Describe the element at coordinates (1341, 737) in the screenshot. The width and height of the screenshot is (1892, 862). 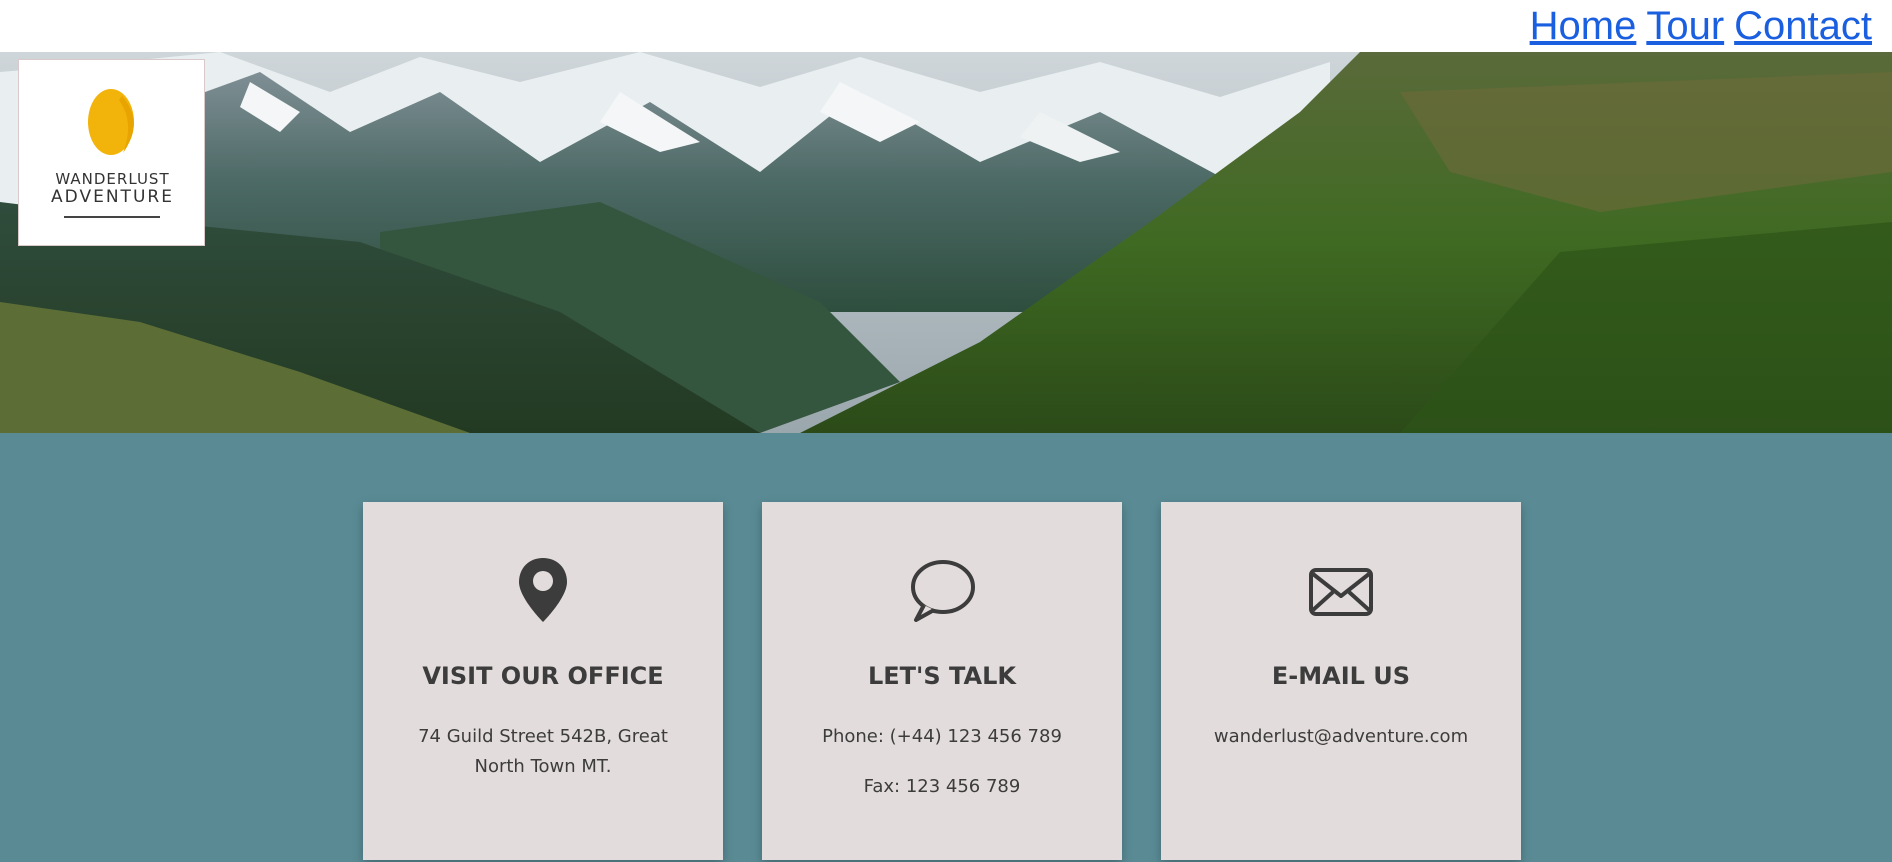
I see `email-address: wanderlust@adventure.com` at that location.